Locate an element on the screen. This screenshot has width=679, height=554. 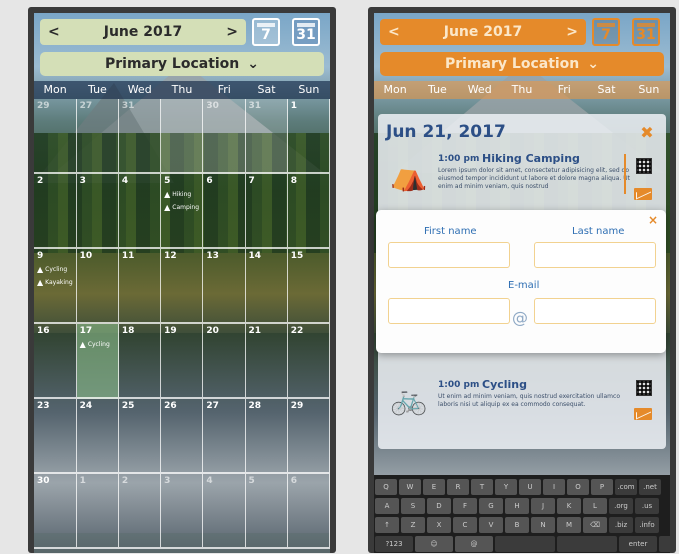
day-cell: 17 ▲ Cycling is located at coordinates (97, 361).